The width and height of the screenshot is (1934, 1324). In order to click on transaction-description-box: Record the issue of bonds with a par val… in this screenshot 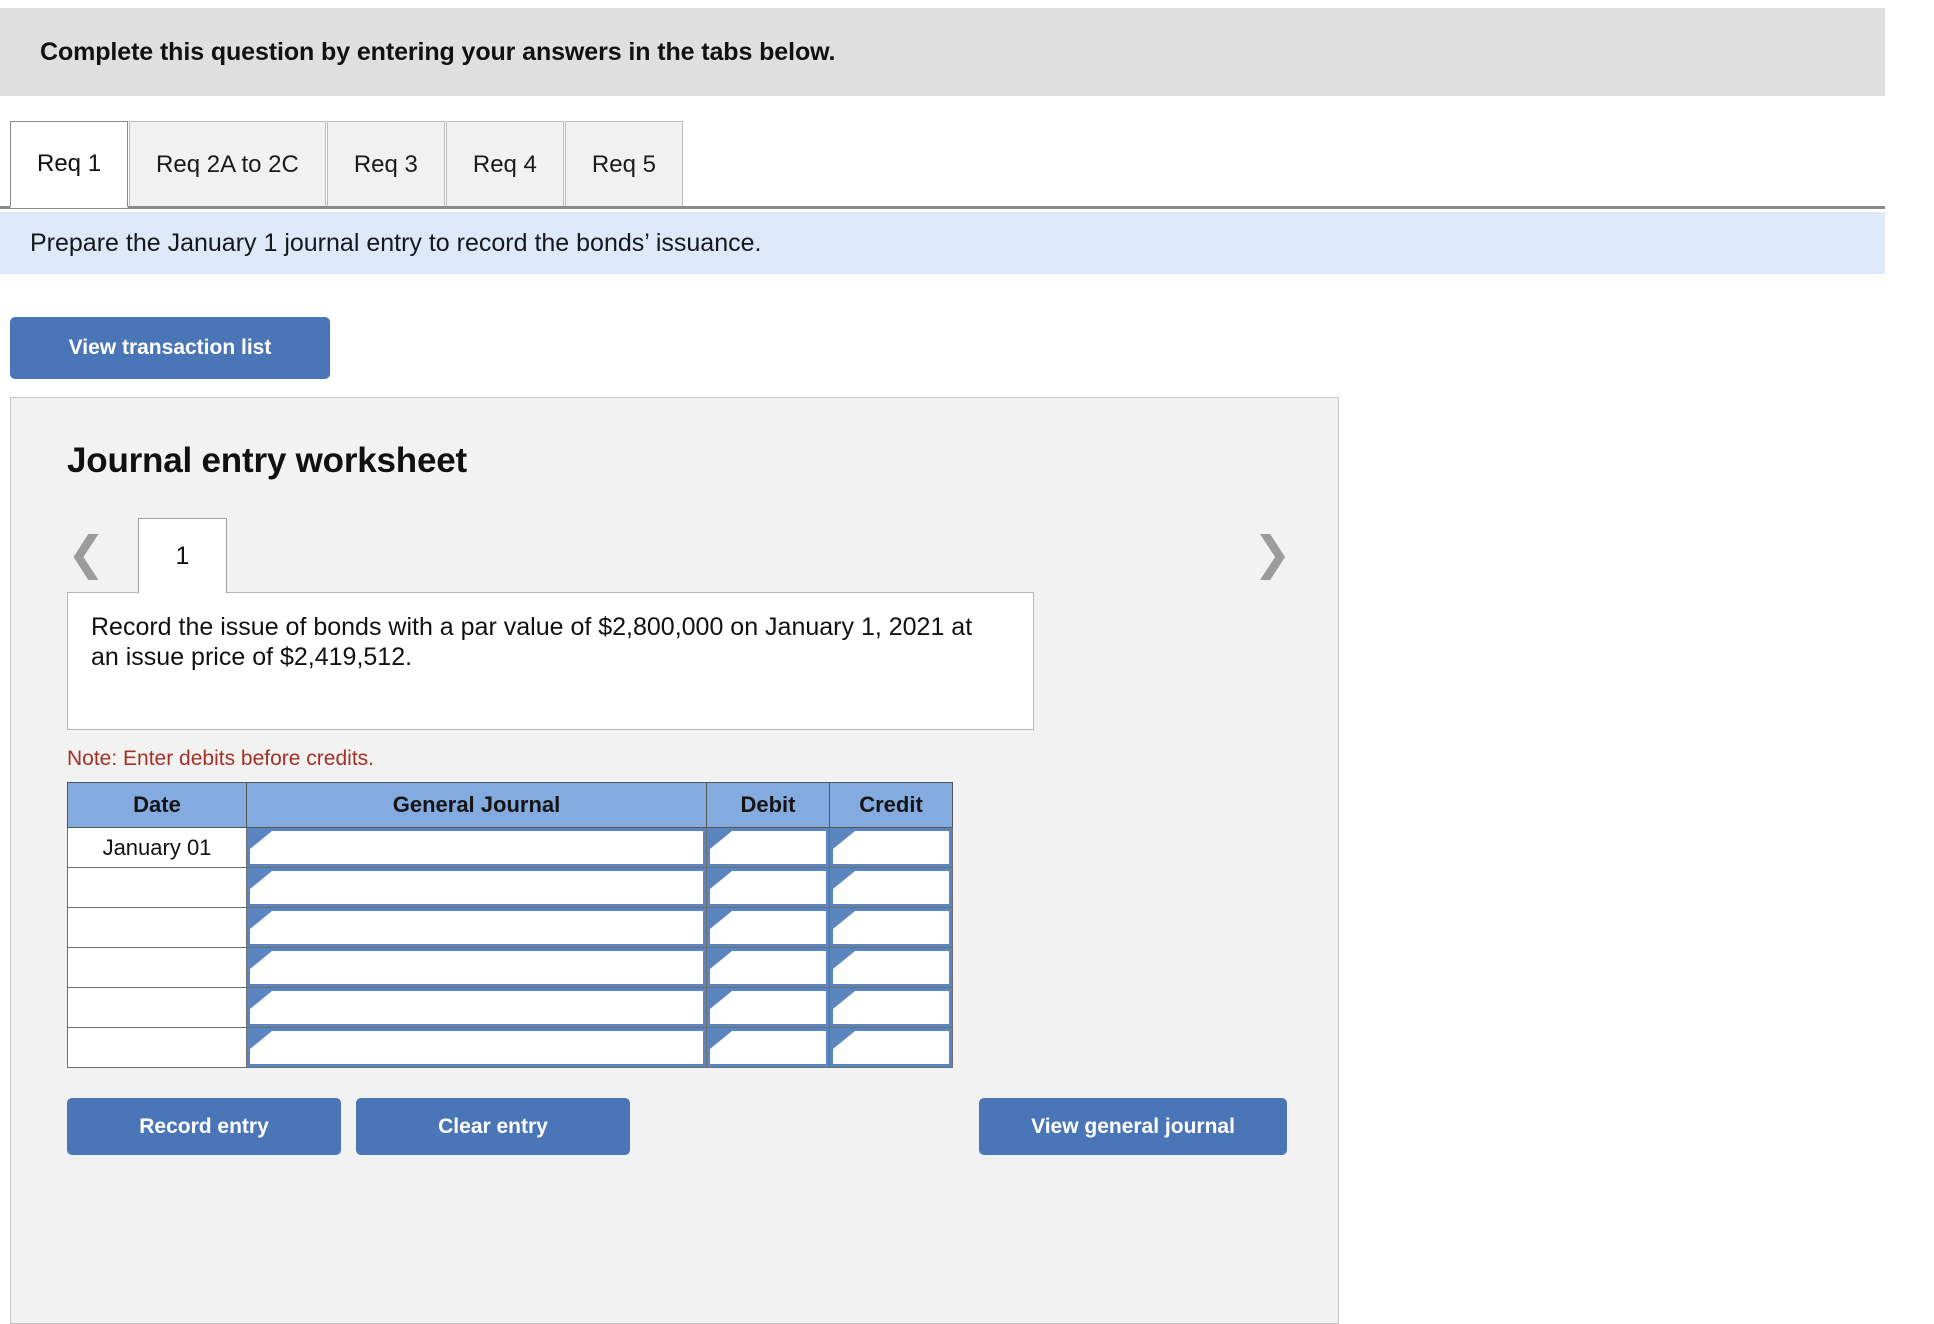, I will do `click(550, 661)`.